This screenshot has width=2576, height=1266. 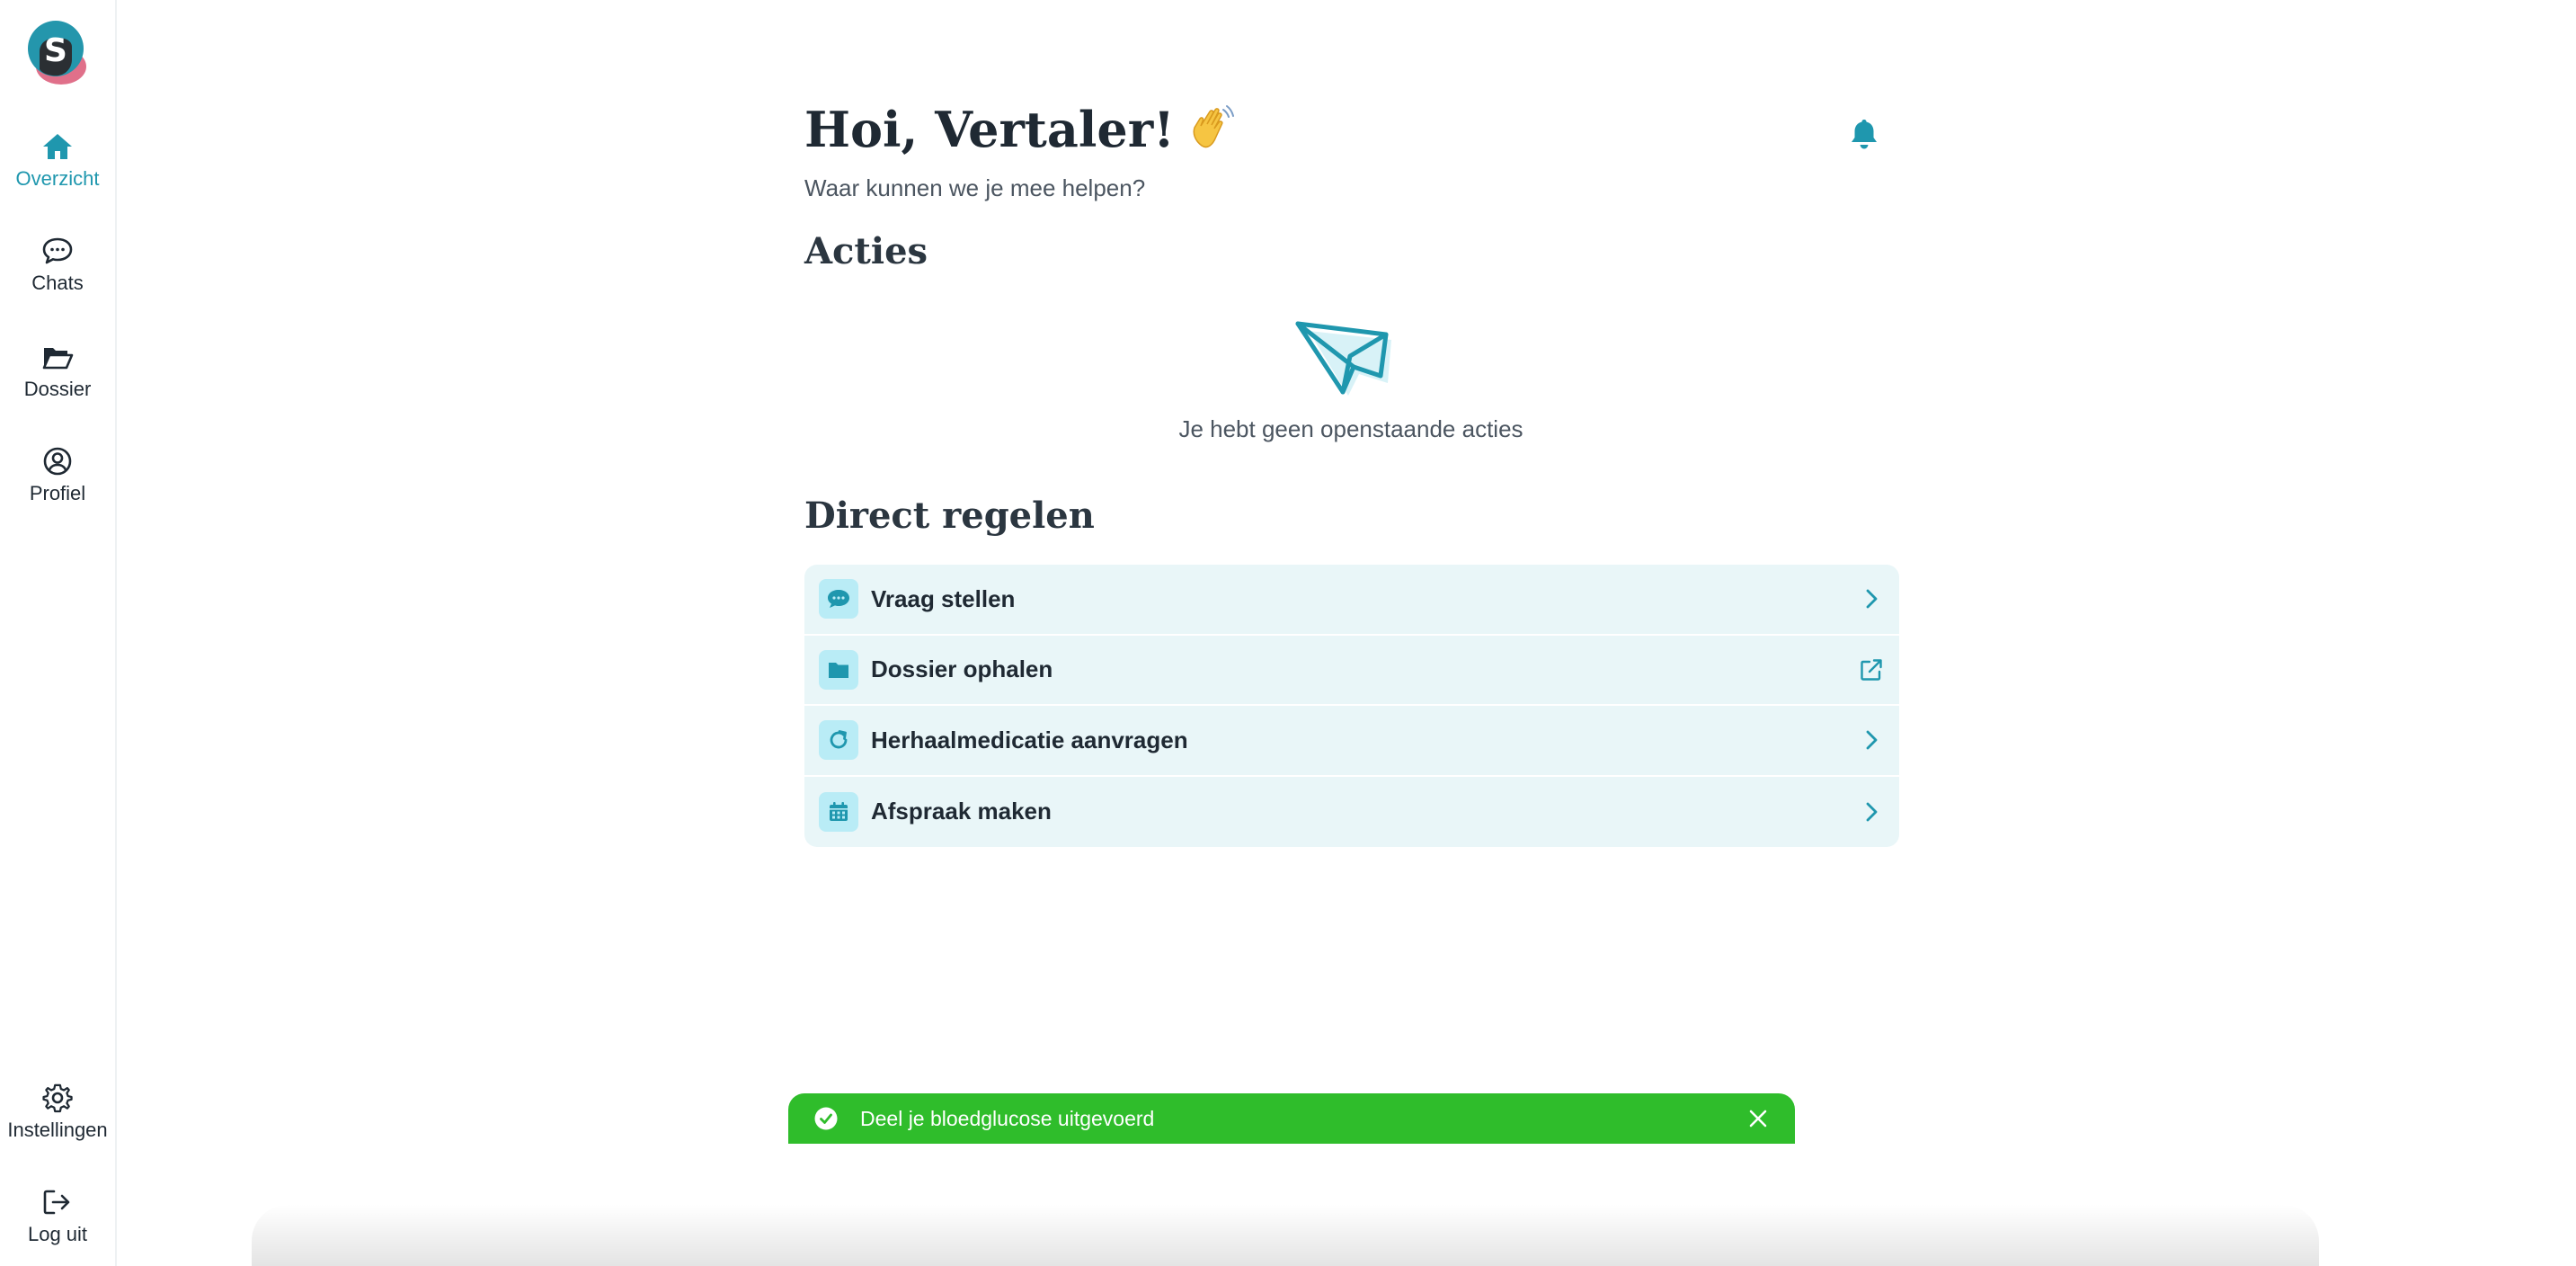 I want to click on action-vraag-stellen: Vraag stellen, so click(x=1351, y=600).